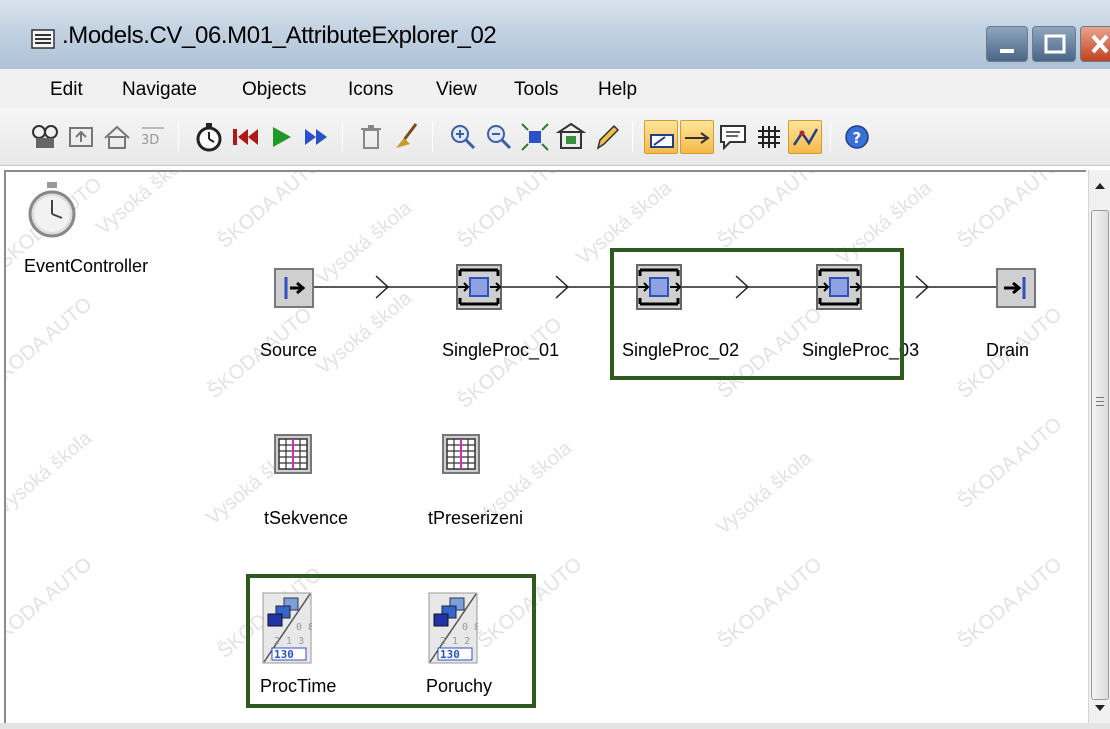  Describe the element at coordinates (245, 137) in the screenshot. I see `reset-icon` at that location.